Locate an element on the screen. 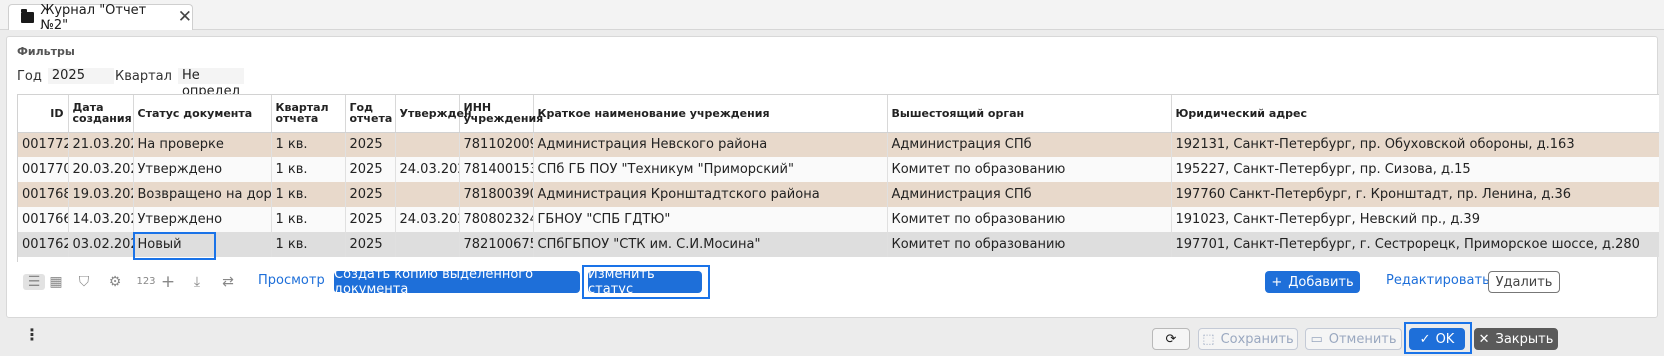 The height and width of the screenshot is (356, 1664). more-menu-icon: ⋮ is located at coordinates (32, 335).